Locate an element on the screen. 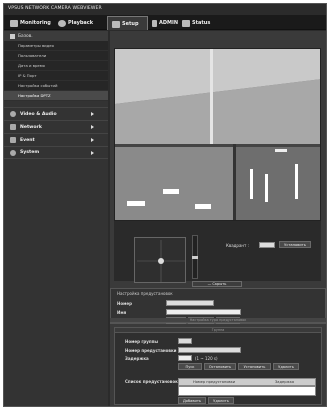 This screenshot has width=329, height=409. playback-icon is located at coordinates (62, 23).